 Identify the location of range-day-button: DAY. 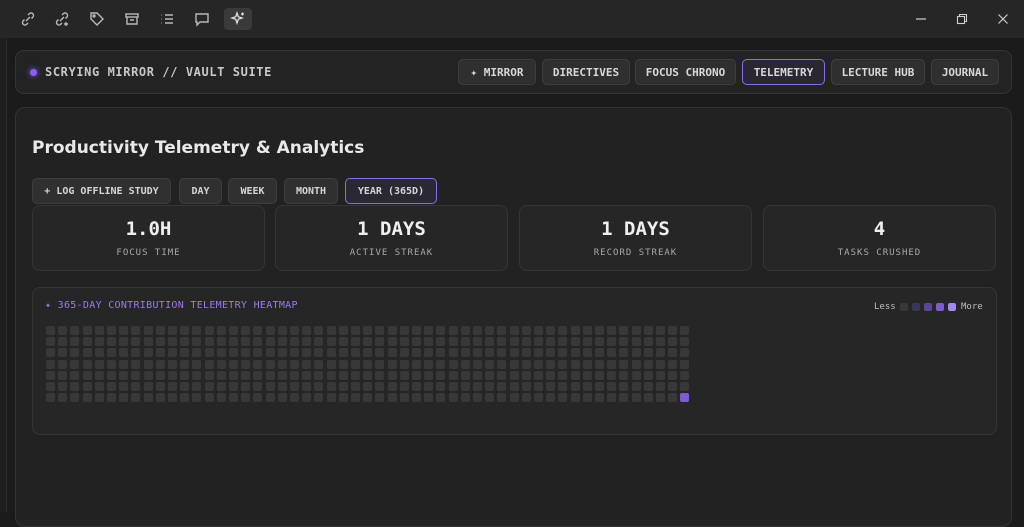
(200, 191).